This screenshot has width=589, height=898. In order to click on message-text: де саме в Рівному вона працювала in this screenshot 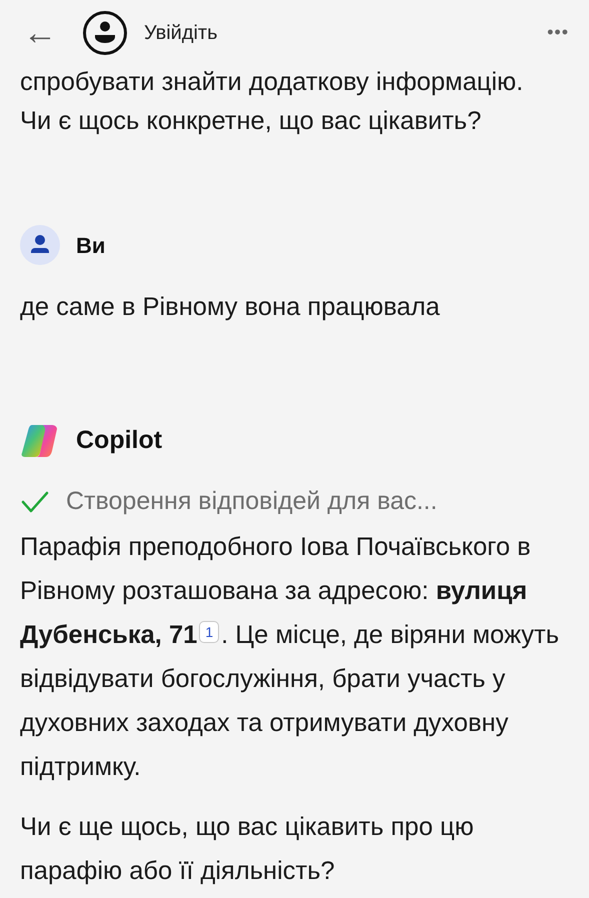, I will do `click(230, 307)`.